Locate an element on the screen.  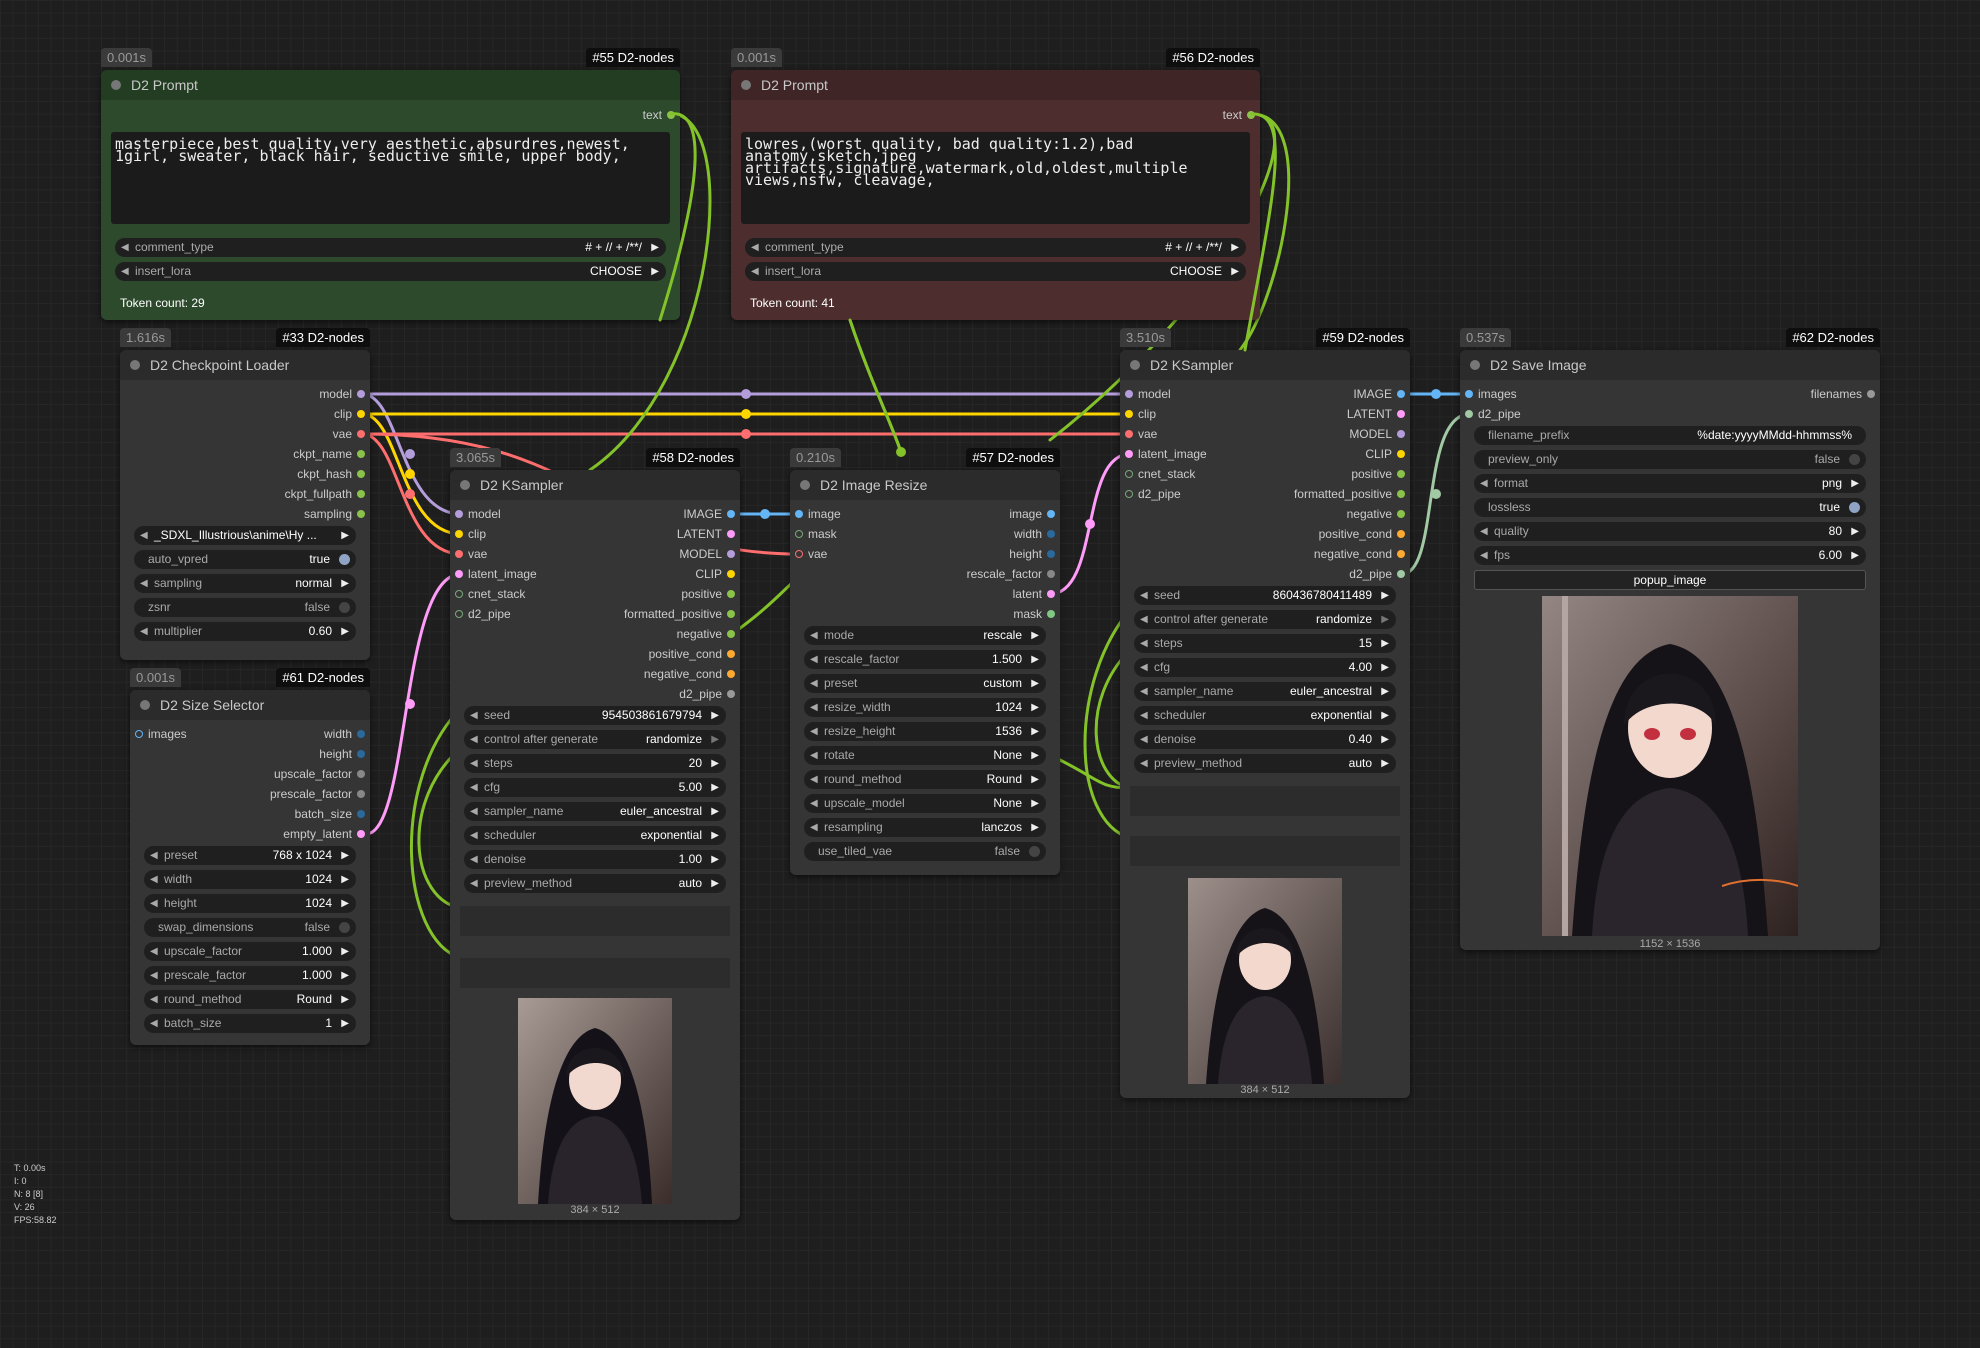
output-positive: positive is located at coordinates (710, 594).